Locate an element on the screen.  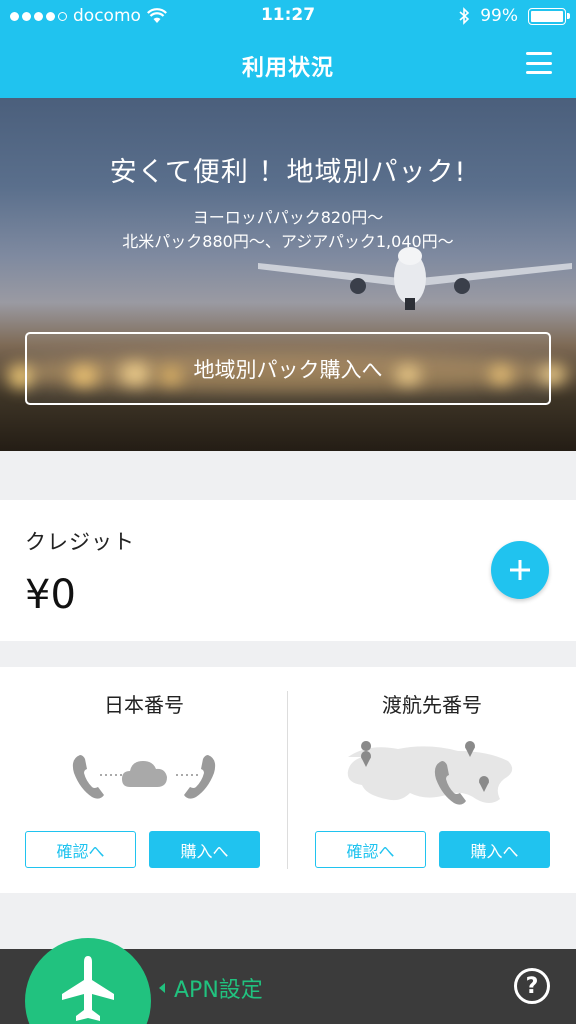
status-bar: docomo 11:27 99% is located at coordinates (288, 17).